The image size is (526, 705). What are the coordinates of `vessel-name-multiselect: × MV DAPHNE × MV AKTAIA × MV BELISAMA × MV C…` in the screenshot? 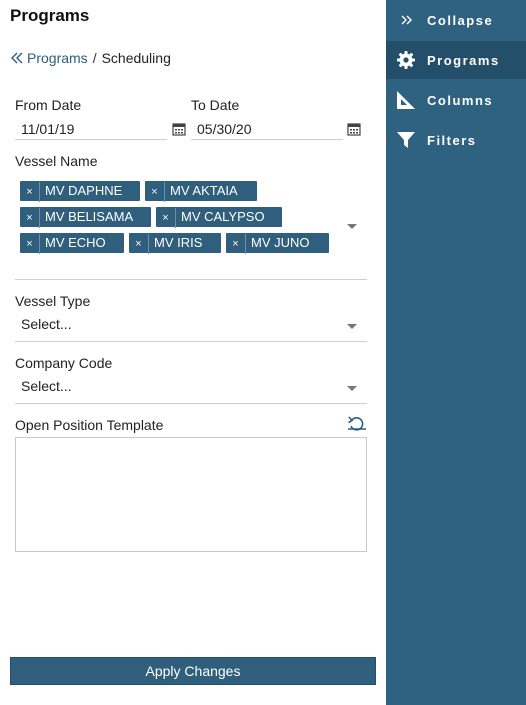 It's located at (191, 228).